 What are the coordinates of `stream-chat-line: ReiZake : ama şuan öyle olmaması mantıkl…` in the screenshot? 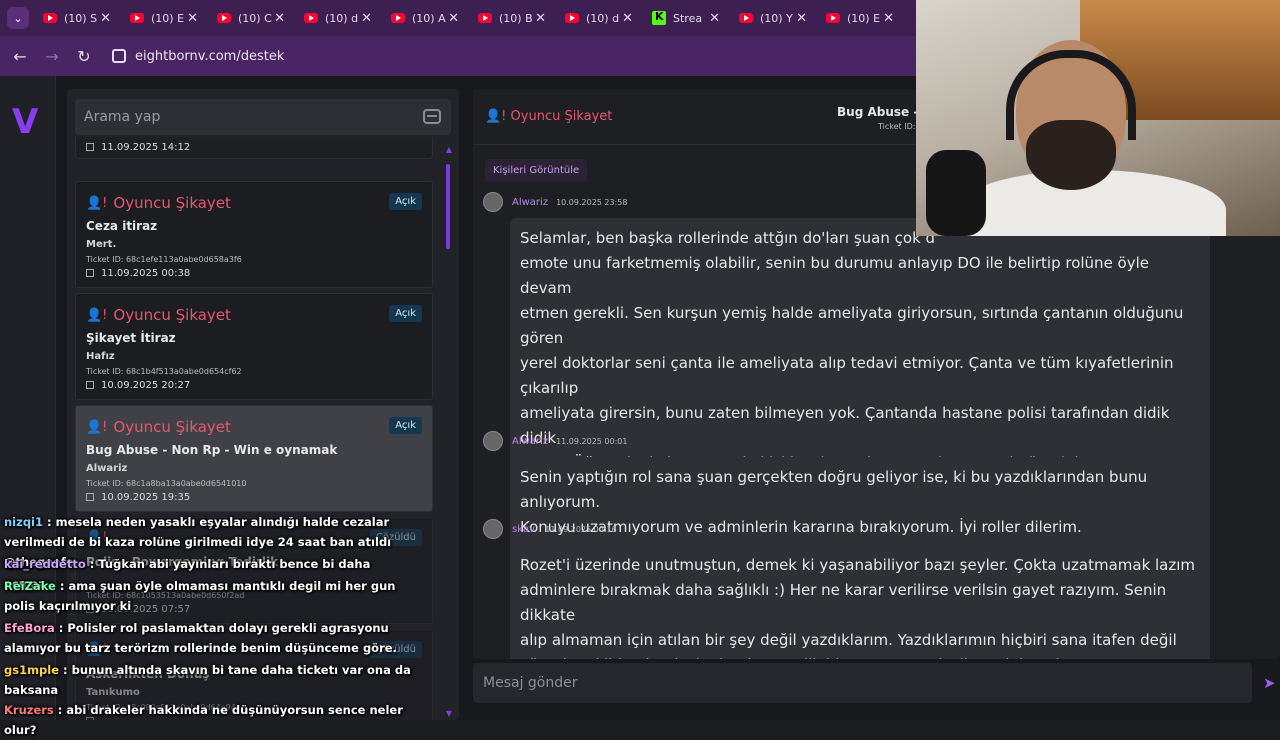 It's located at (209, 596).